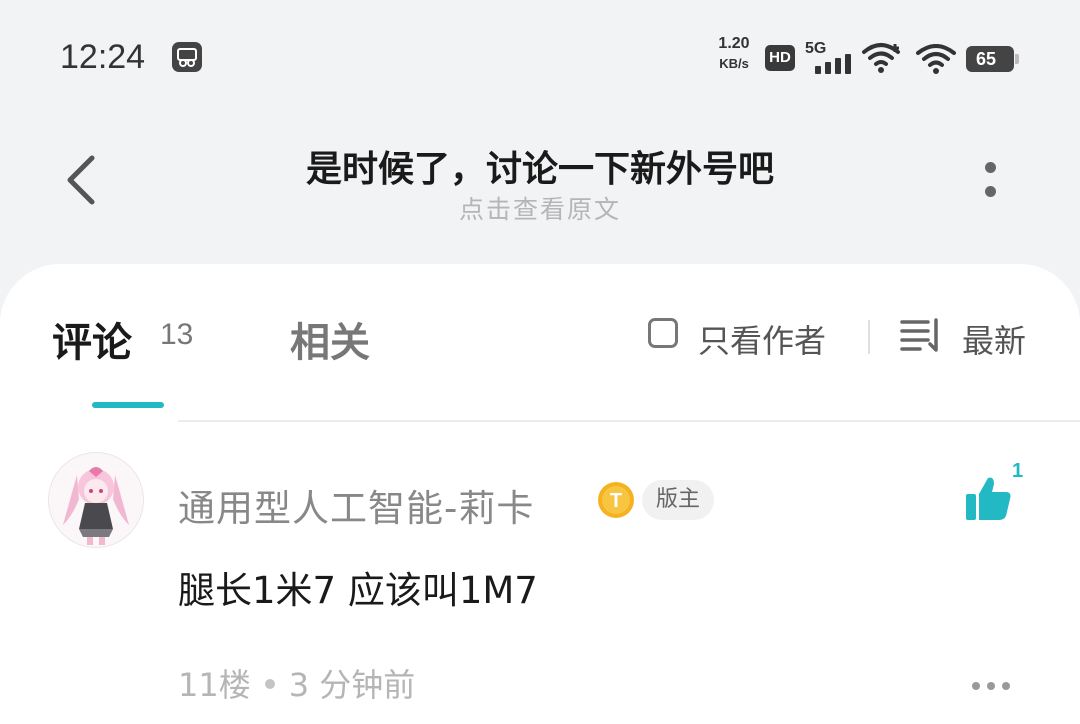  What do you see at coordinates (92, 339) in the screenshot?
I see `tab-comments: 评论` at bounding box center [92, 339].